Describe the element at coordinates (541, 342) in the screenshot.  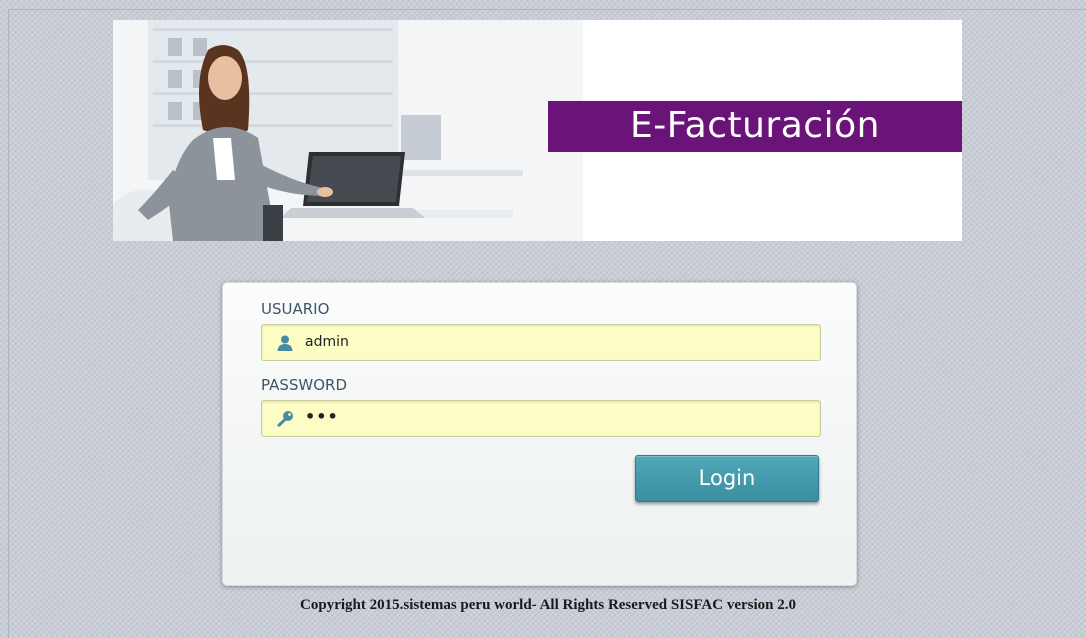
I see `username-field: admin` at that location.